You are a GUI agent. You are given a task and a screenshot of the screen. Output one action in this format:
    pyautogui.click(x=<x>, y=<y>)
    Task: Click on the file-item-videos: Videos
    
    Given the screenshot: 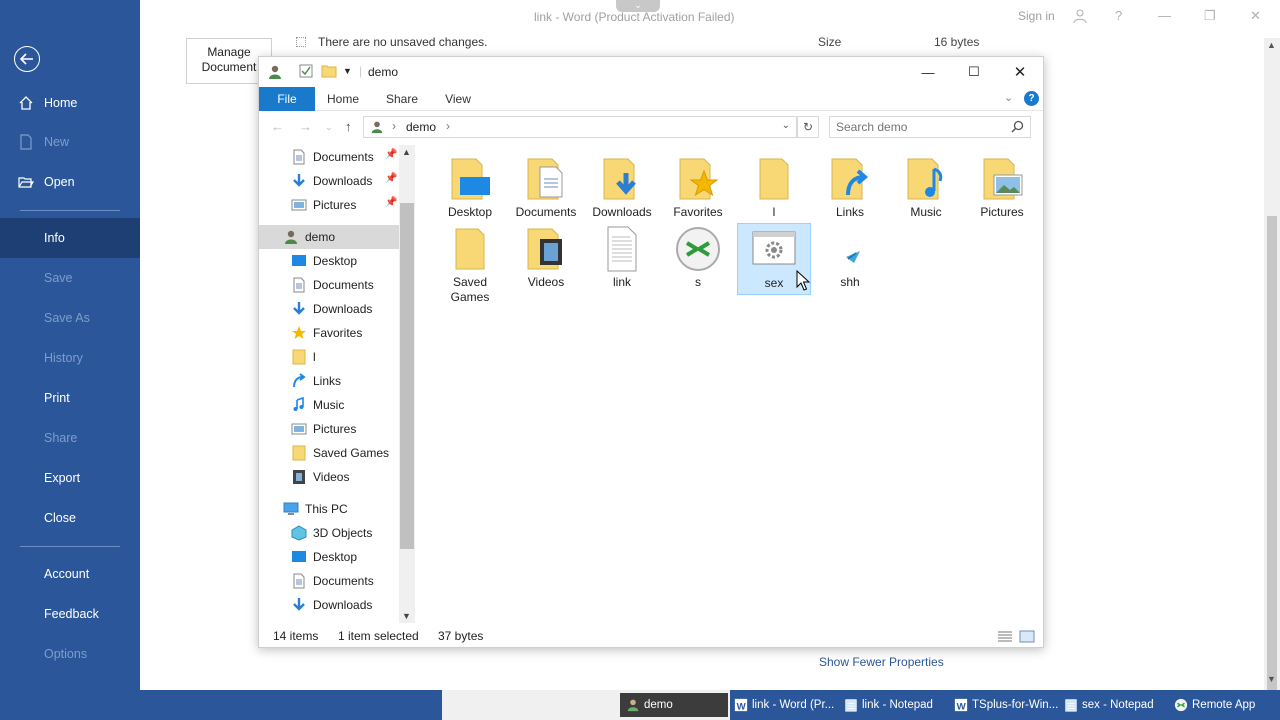 What is the action you would take?
    pyautogui.click(x=546, y=259)
    